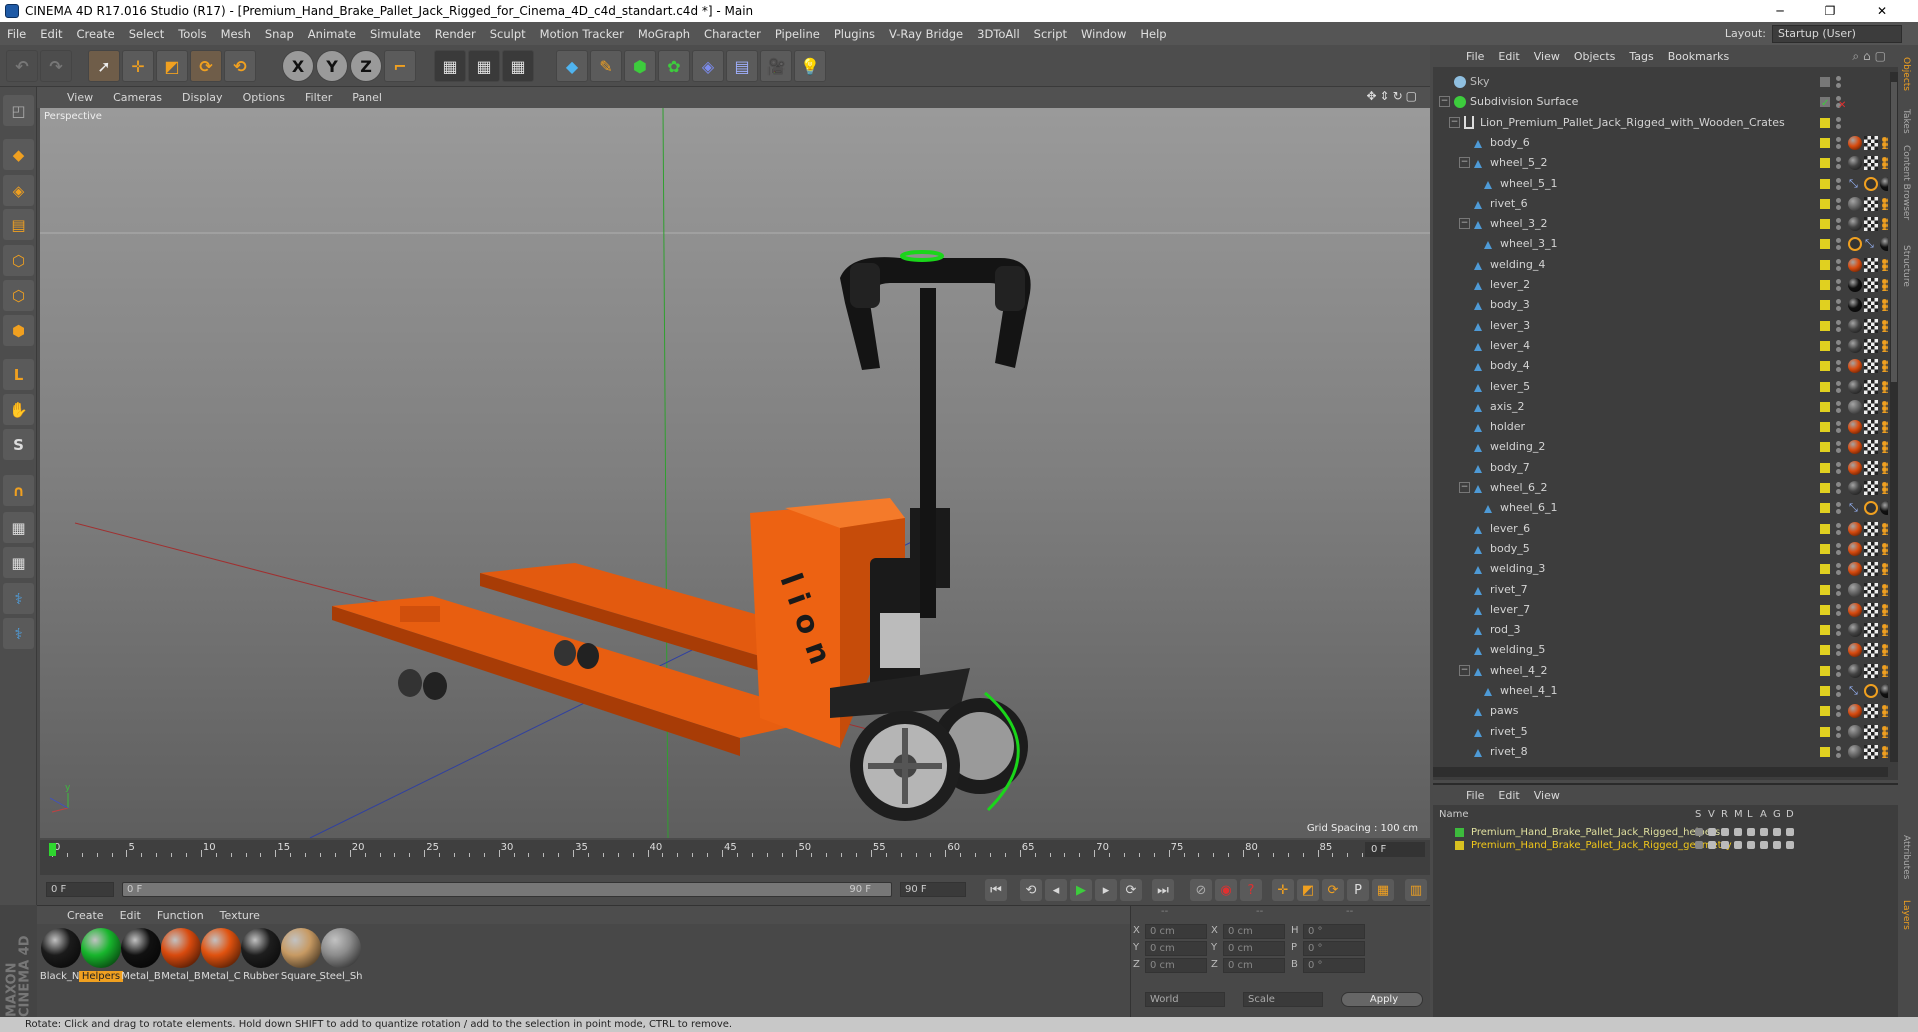 Image resolution: width=1918 pixels, height=1032 pixels. Describe the element at coordinates (1830, 11) in the screenshot. I see `restore-icon: ❐` at that location.